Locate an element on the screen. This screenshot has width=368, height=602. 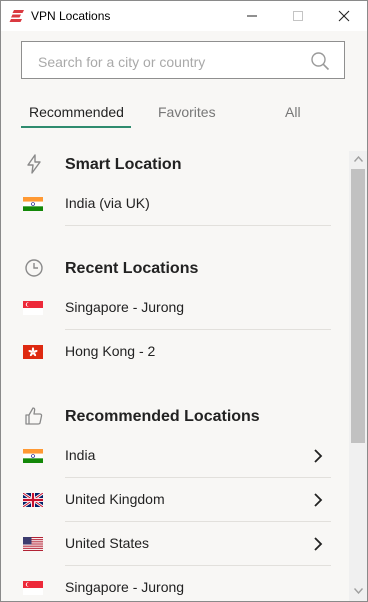
active-tab-indicator is located at coordinates (76, 127).